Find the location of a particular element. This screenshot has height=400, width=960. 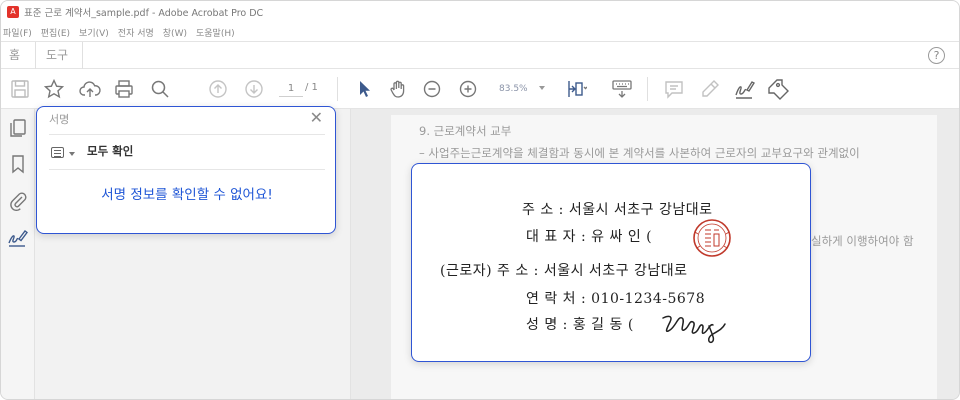

tab-tools: 도구 is located at coordinates (59, 55).